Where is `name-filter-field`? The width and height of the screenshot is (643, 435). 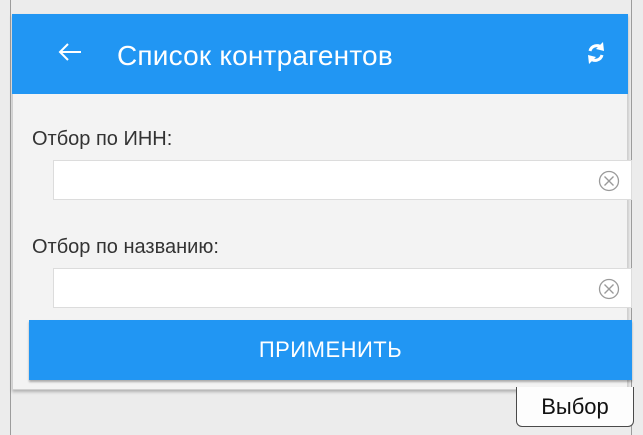
name-filter-field is located at coordinates (342, 288).